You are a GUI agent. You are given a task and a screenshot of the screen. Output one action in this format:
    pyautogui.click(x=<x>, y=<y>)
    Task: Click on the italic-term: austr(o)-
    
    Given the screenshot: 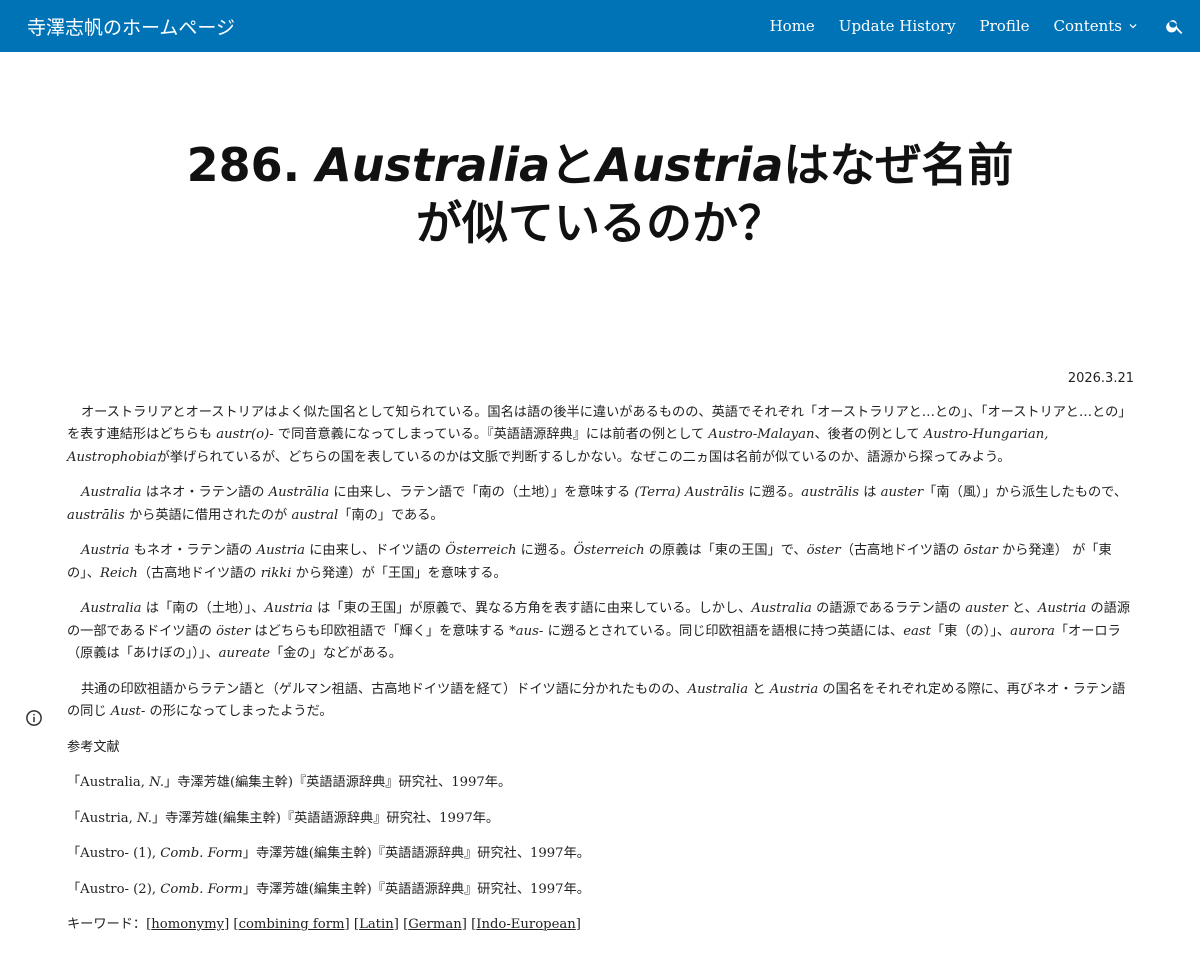 What is the action you would take?
    pyautogui.click(x=245, y=434)
    